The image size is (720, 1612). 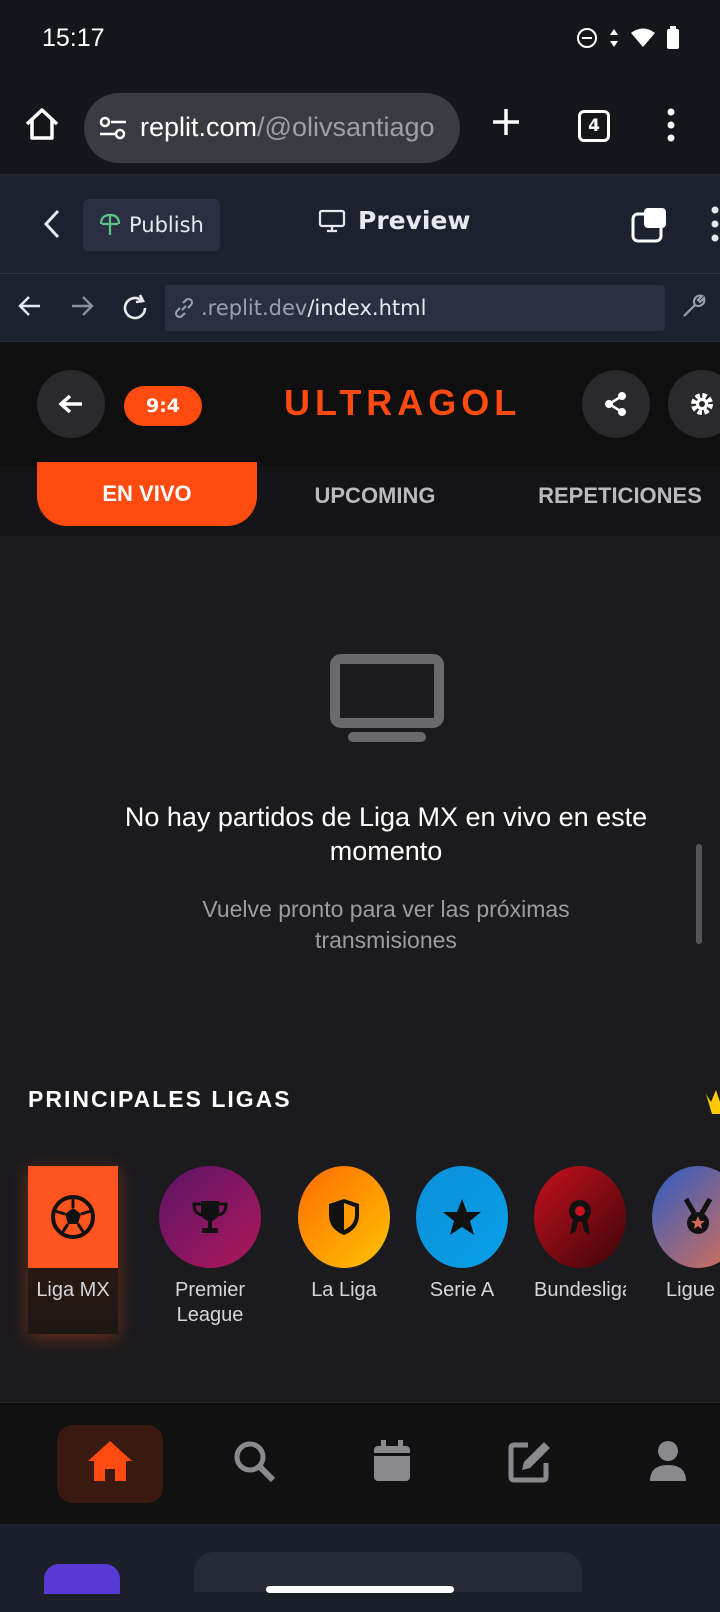 I want to click on battery-icon, so click(x=673, y=37).